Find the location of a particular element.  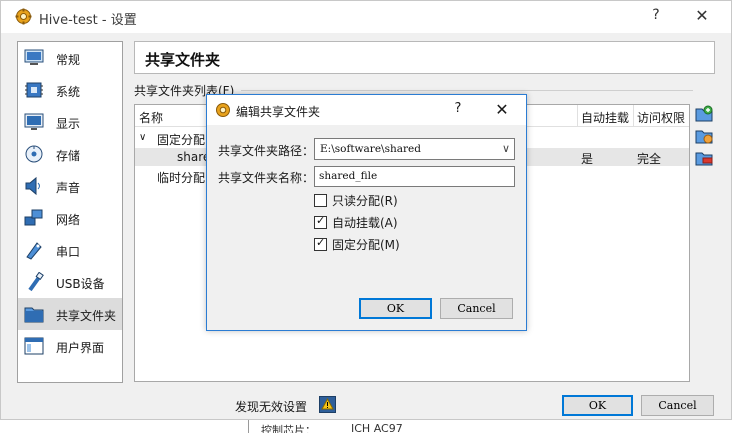

page-header: 共享文件夹 is located at coordinates (424, 57).